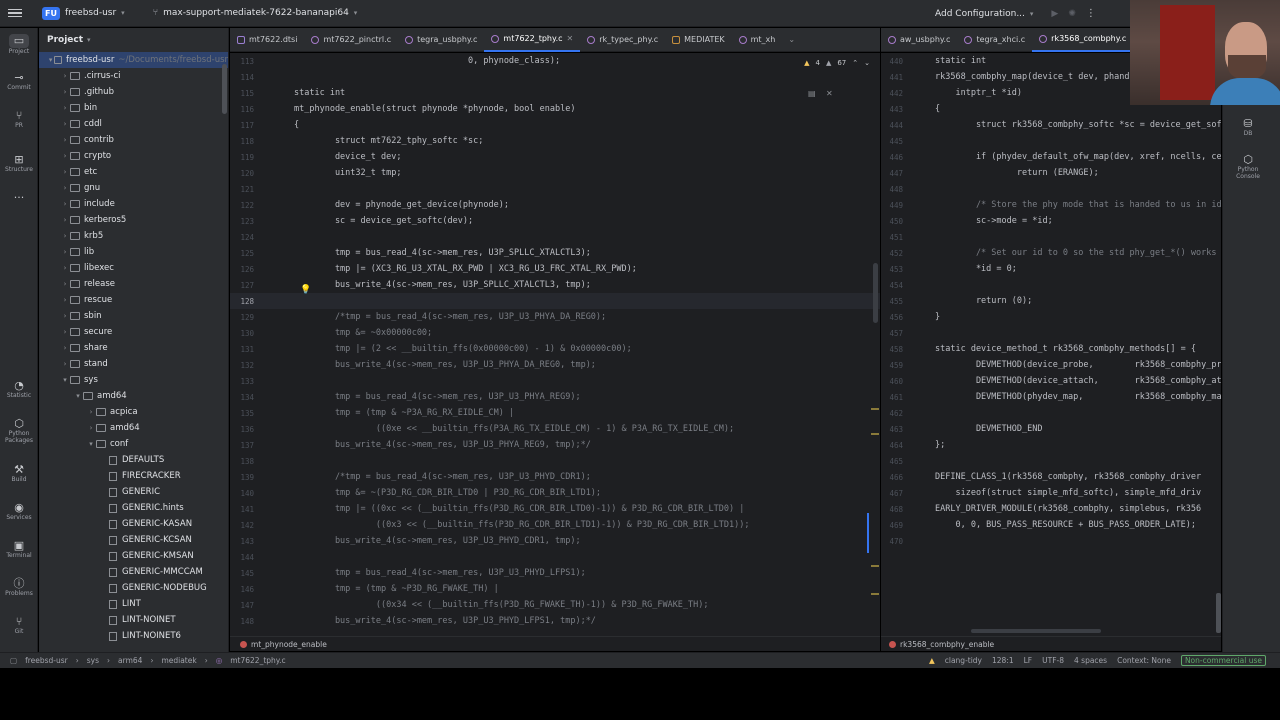 The height and width of the screenshot is (720, 1280). I want to click on tree-item: ▾ conf, so click(133, 444).